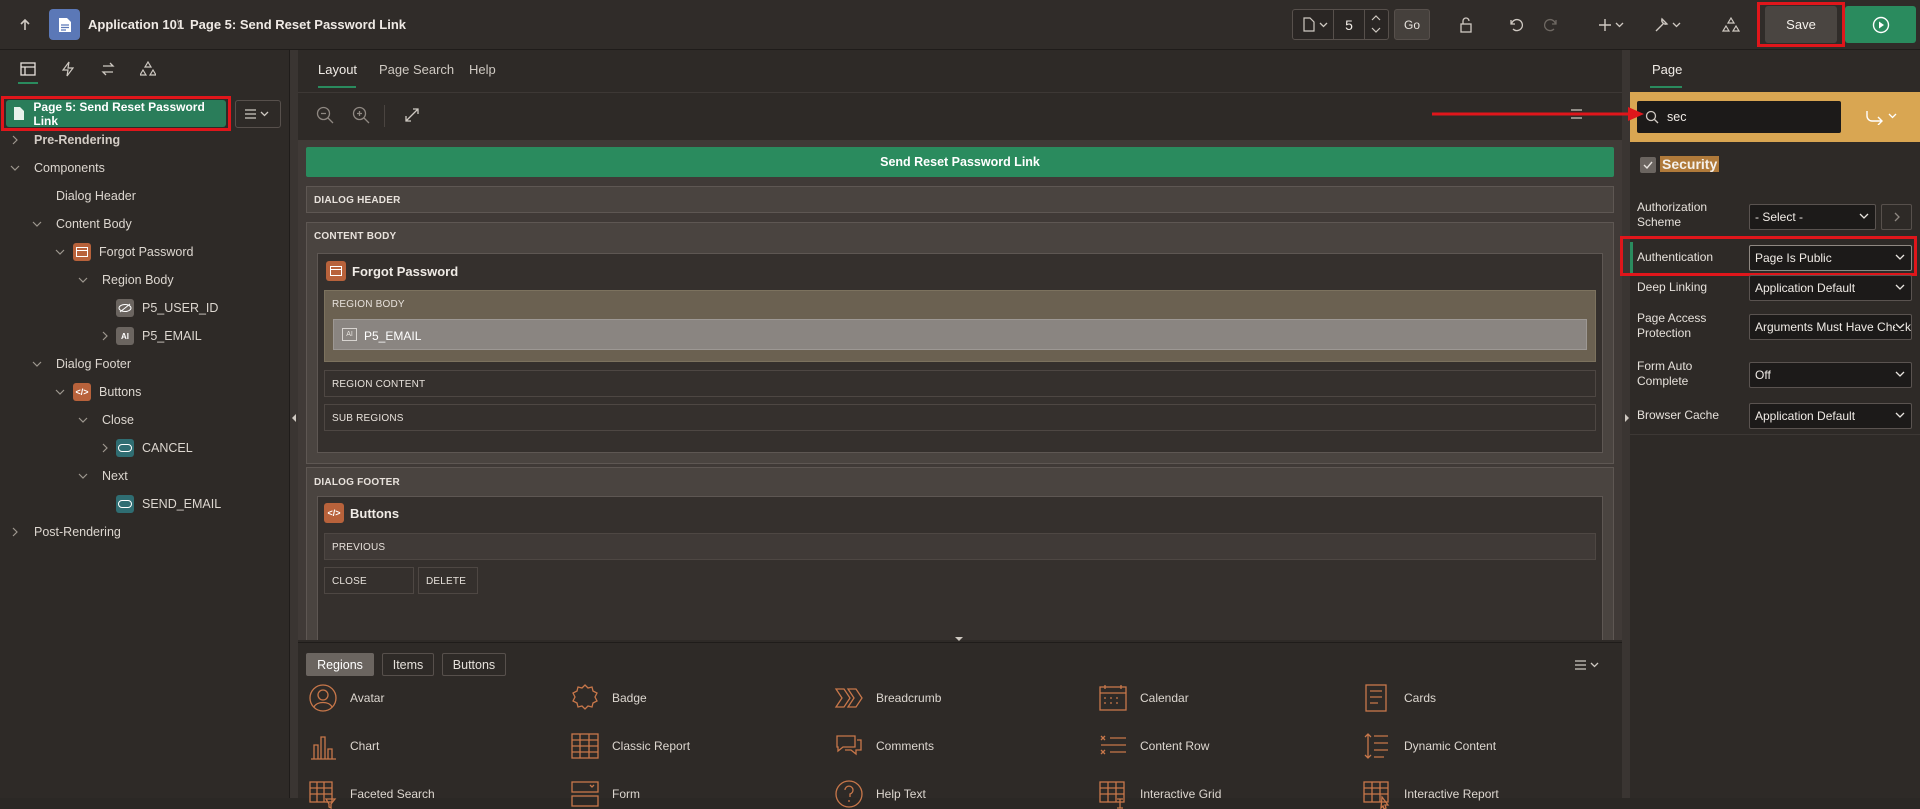 The image size is (1920, 809). Describe the element at coordinates (1538, 114) in the screenshot. I see `annotation-arrow` at that location.